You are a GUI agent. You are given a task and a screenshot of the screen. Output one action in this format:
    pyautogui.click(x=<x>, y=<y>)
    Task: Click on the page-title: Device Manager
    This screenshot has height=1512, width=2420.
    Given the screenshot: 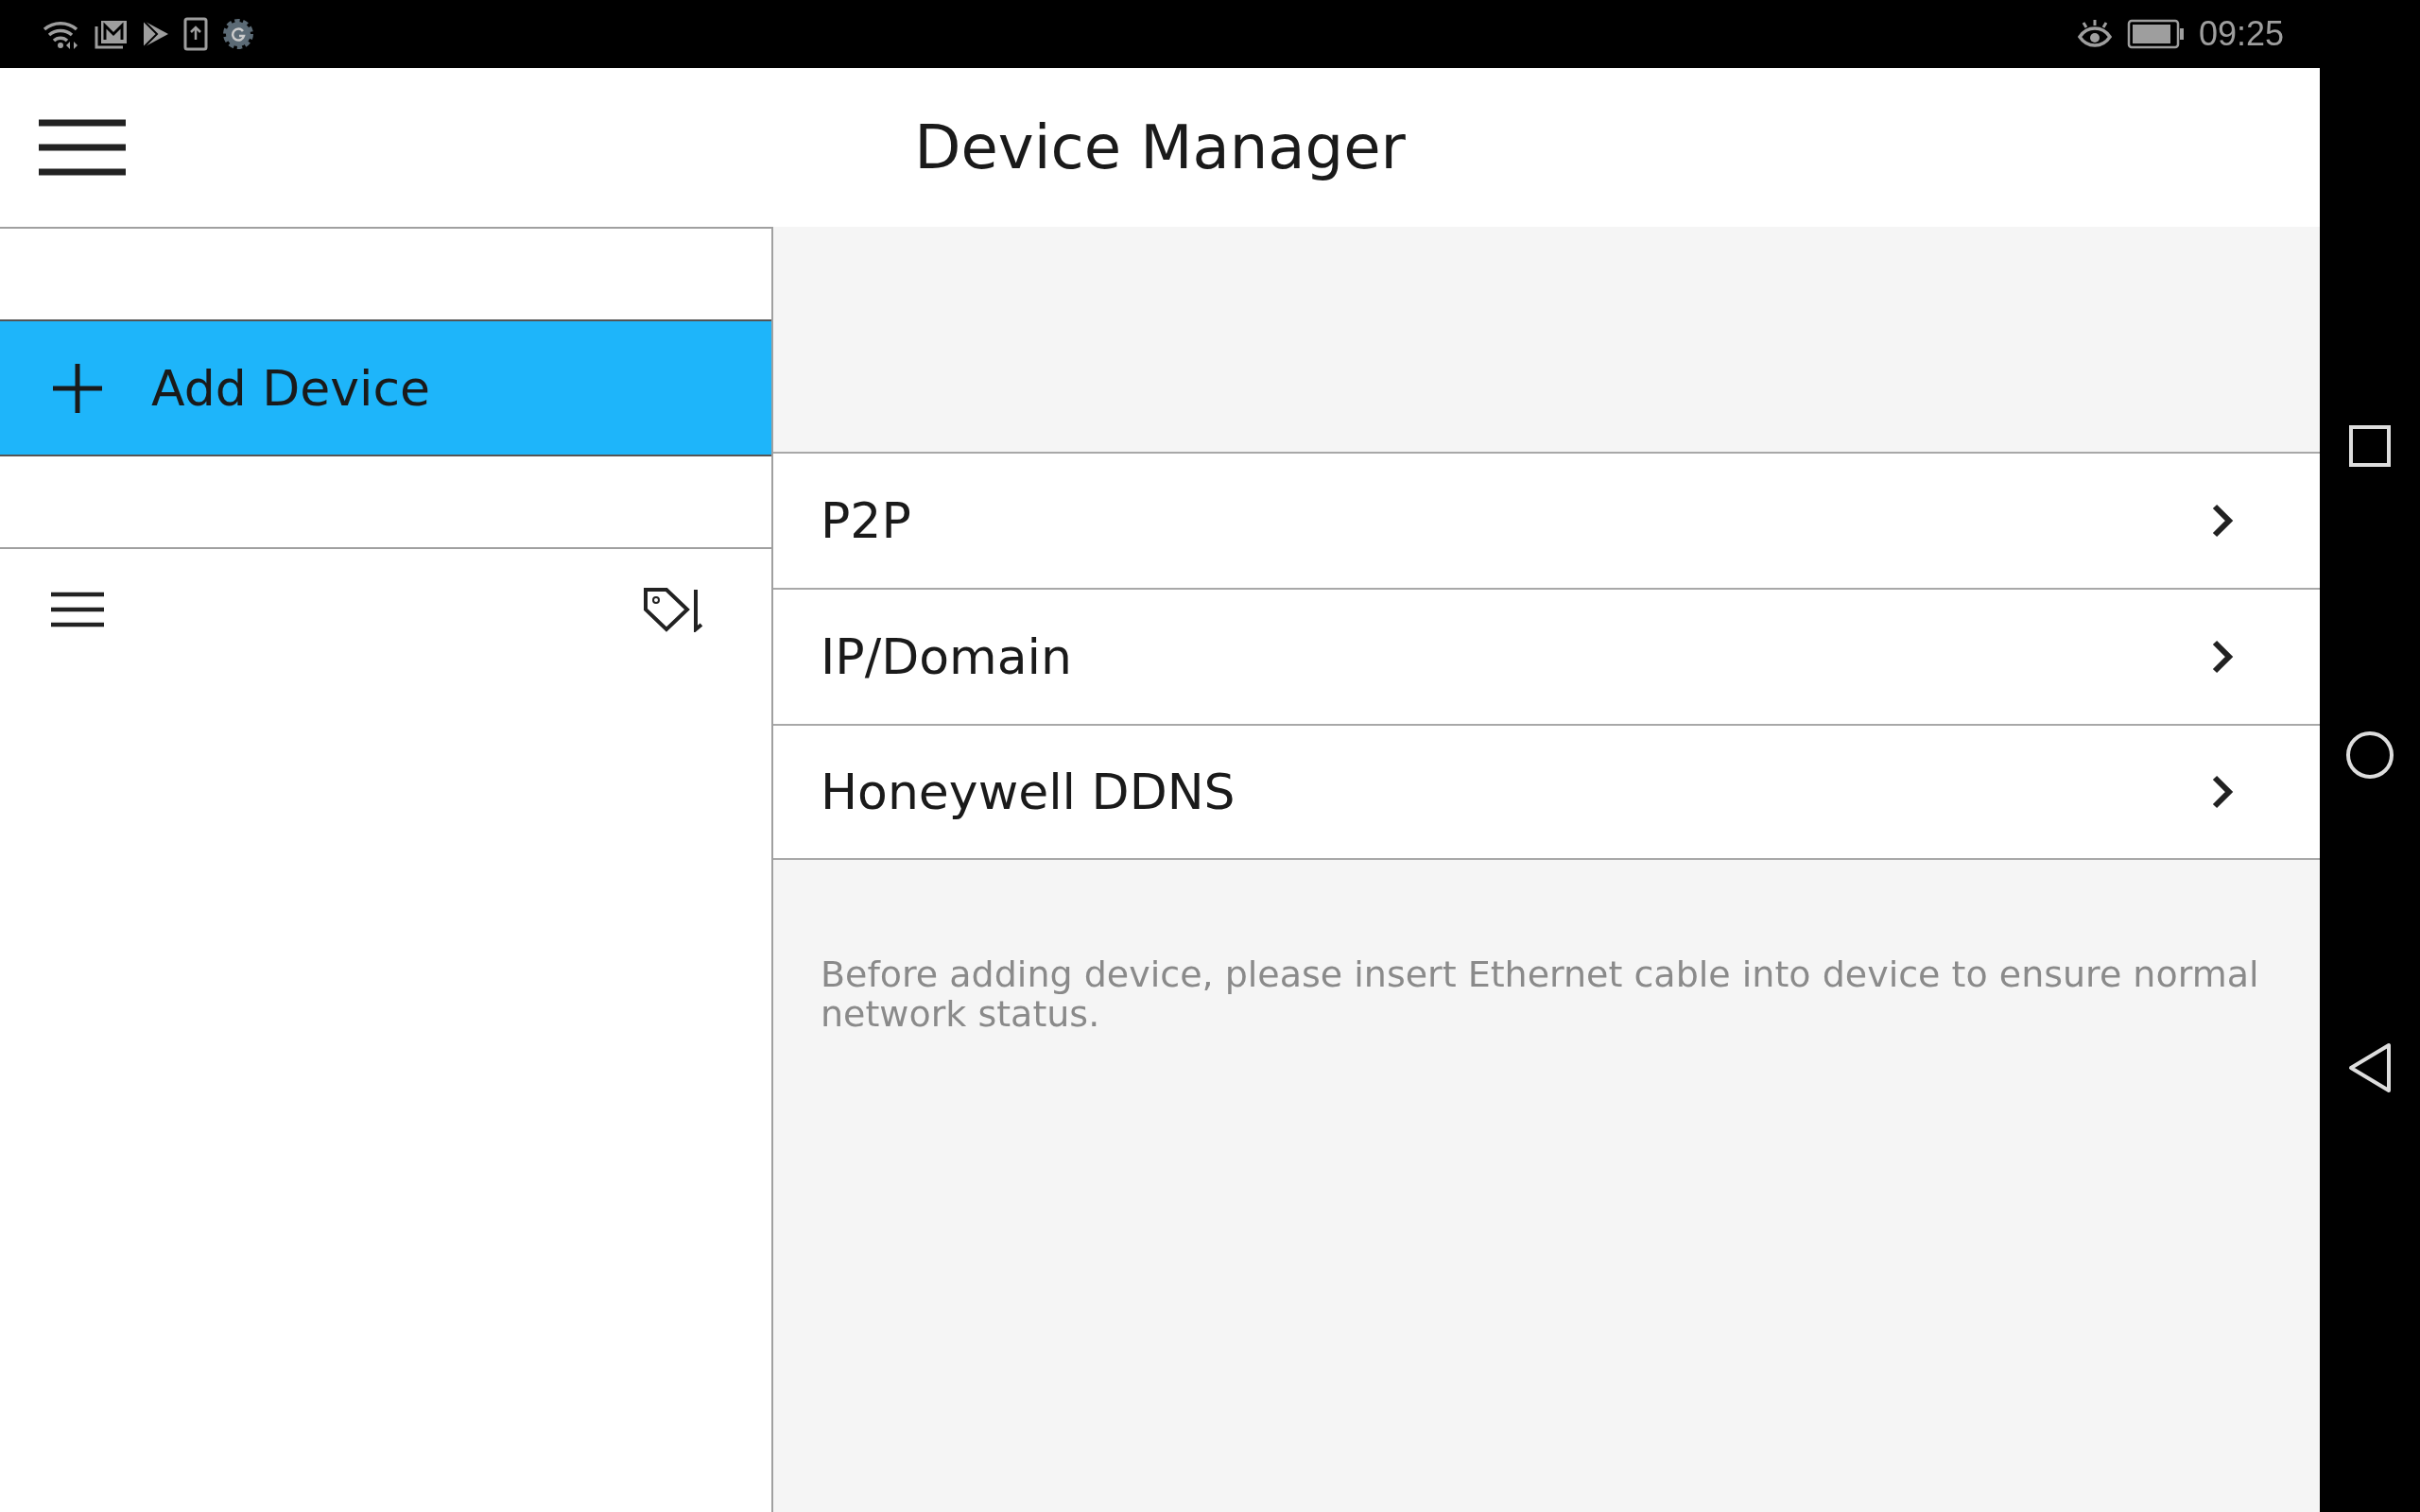 What is the action you would take?
    pyautogui.click(x=1160, y=147)
    